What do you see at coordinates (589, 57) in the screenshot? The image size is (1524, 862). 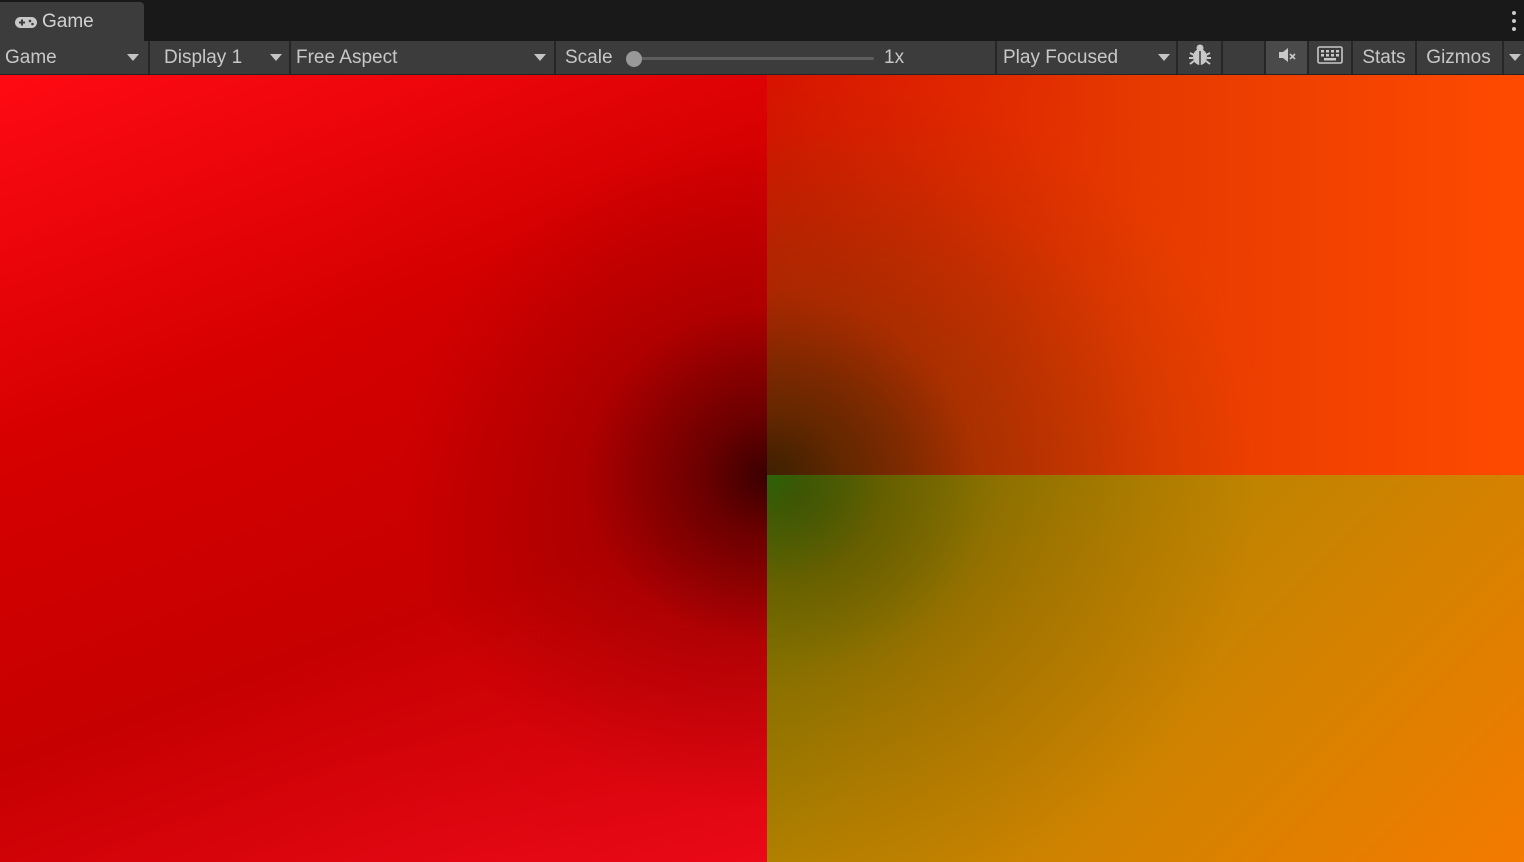 I see `scale-label: Scale` at bounding box center [589, 57].